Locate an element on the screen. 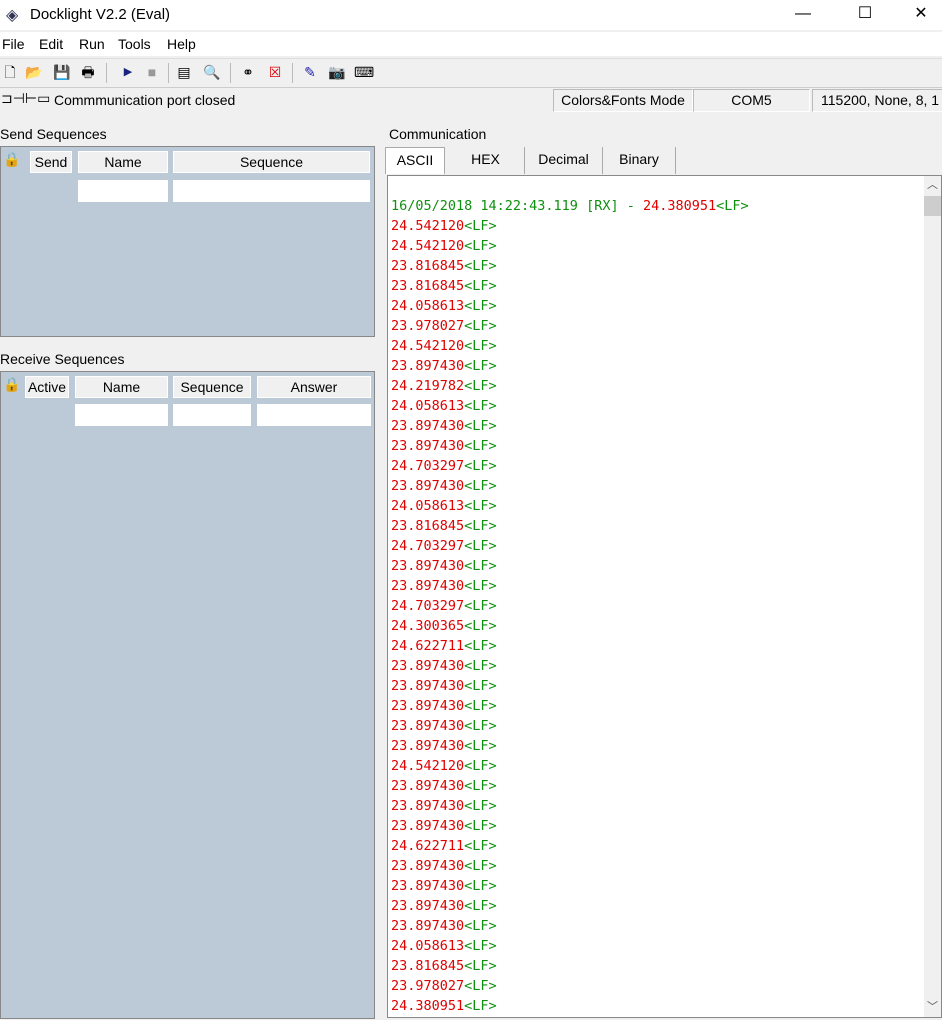  options-icon: 🔍 is located at coordinates (212, 72).